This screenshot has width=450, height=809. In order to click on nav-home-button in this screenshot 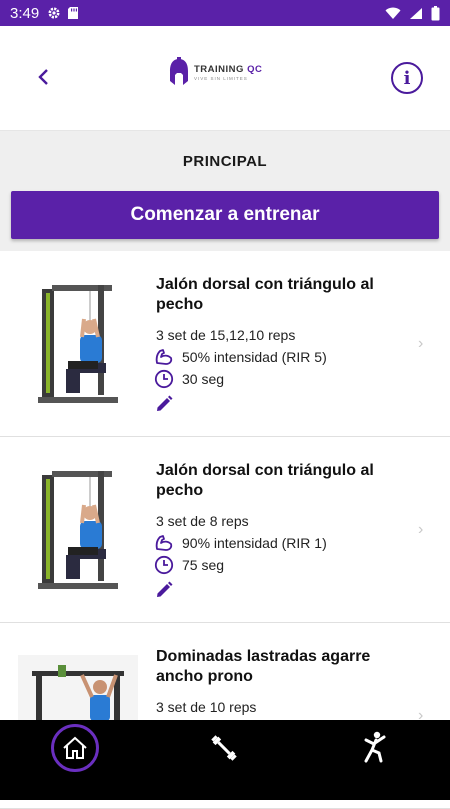, I will do `click(75, 748)`.